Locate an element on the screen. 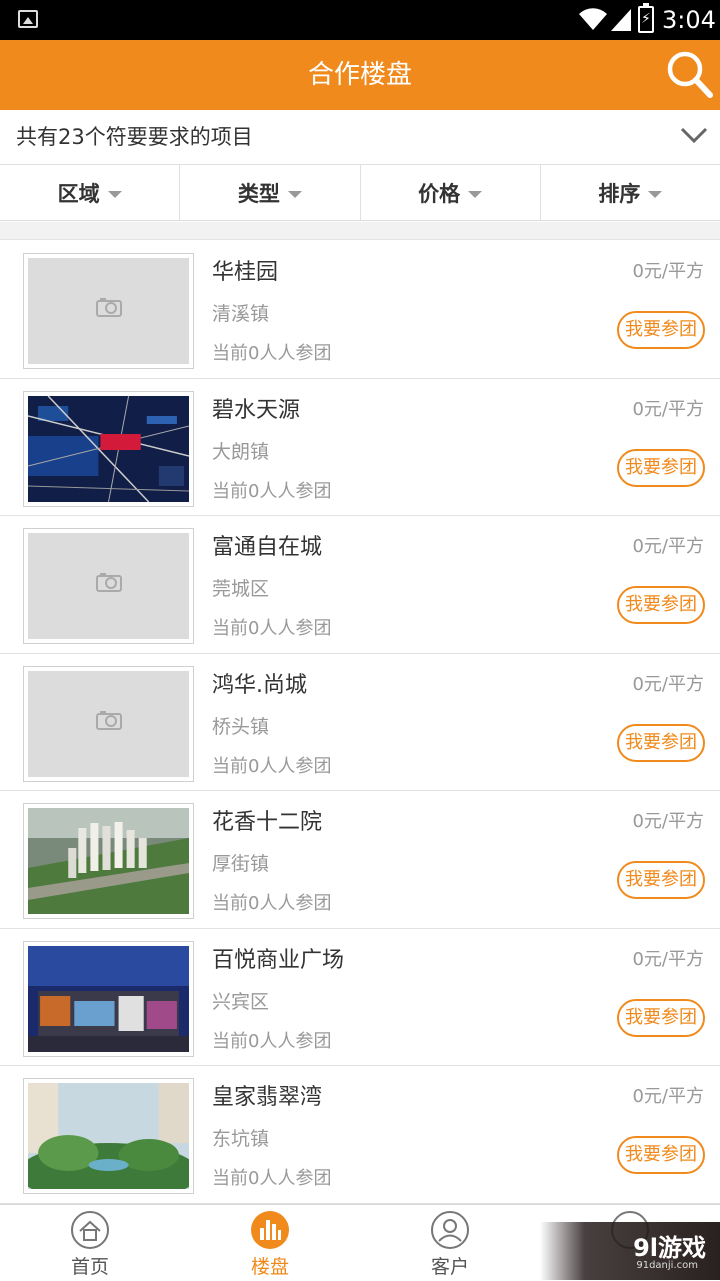  section-divider is located at coordinates (360, 231).